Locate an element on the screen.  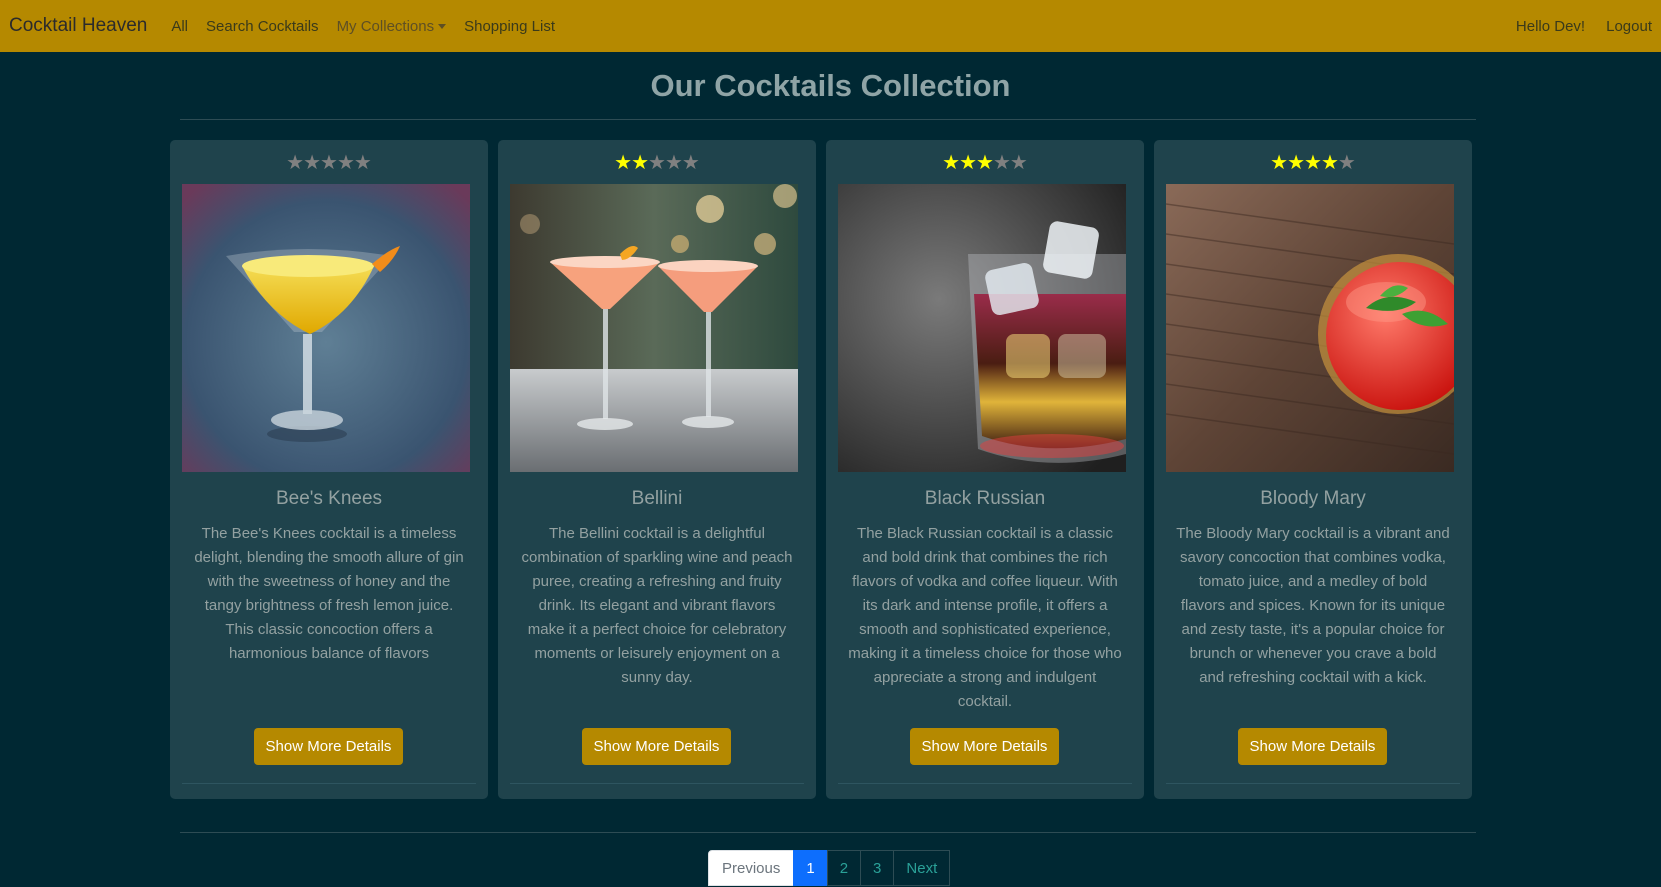
pagination-next: Next is located at coordinates (922, 868).